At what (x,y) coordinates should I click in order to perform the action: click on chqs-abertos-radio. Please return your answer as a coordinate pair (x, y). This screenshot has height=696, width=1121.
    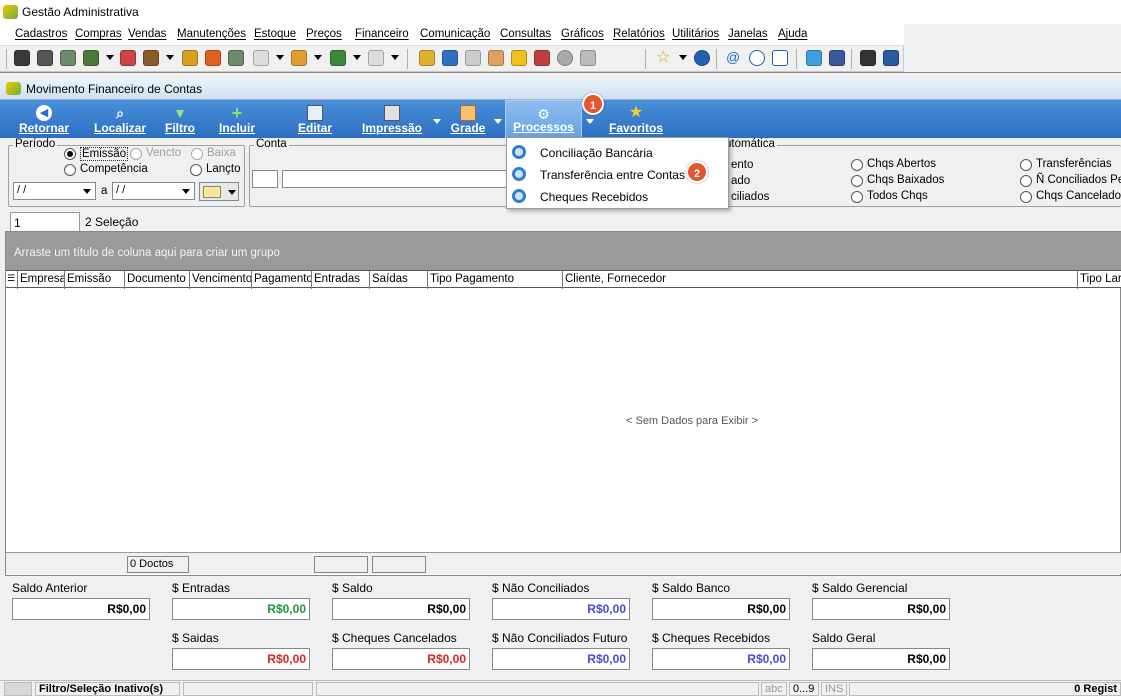
    Looking at the image, I should click on (857, 165).